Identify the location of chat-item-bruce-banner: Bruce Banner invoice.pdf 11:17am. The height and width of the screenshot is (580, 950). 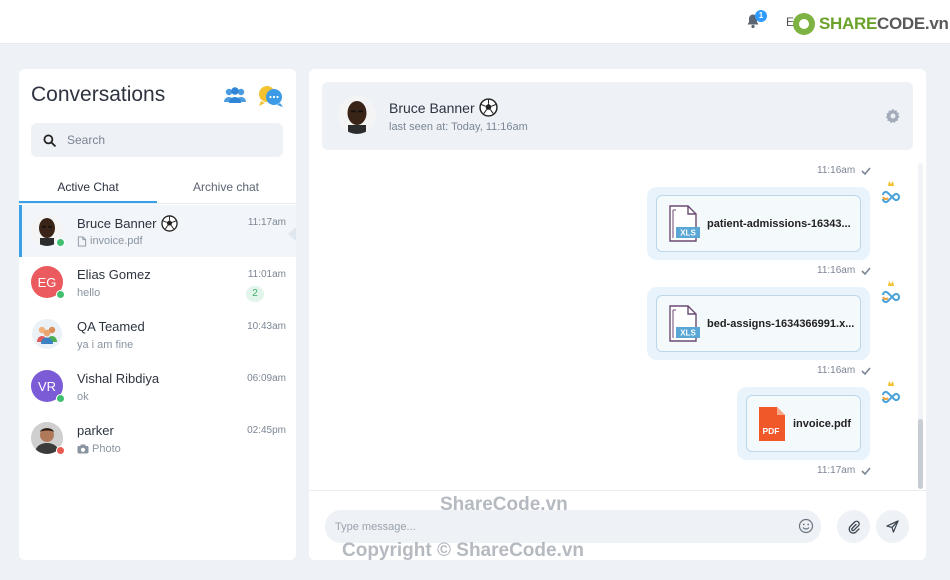
(157, 231).